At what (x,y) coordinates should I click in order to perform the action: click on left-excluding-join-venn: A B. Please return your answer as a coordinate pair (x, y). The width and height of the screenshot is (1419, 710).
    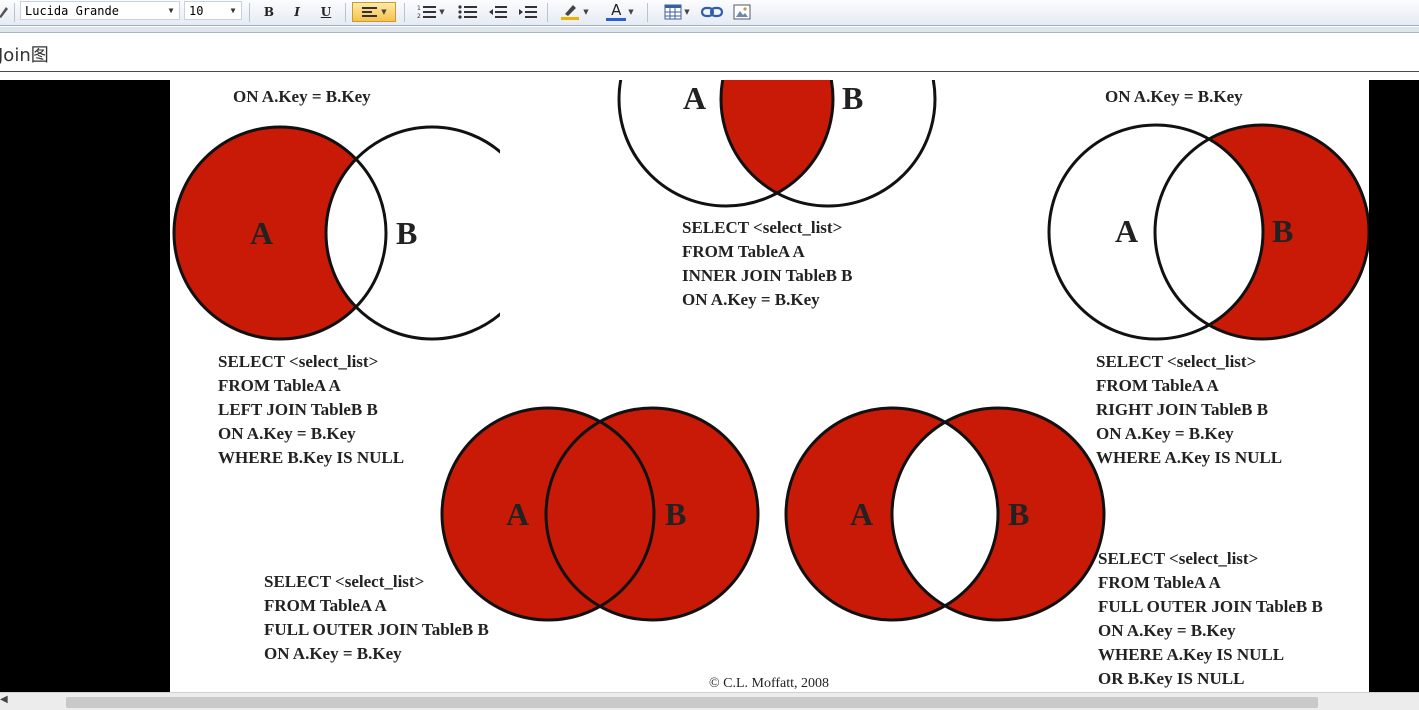
    Looking at the image, I should click on (336, 233).